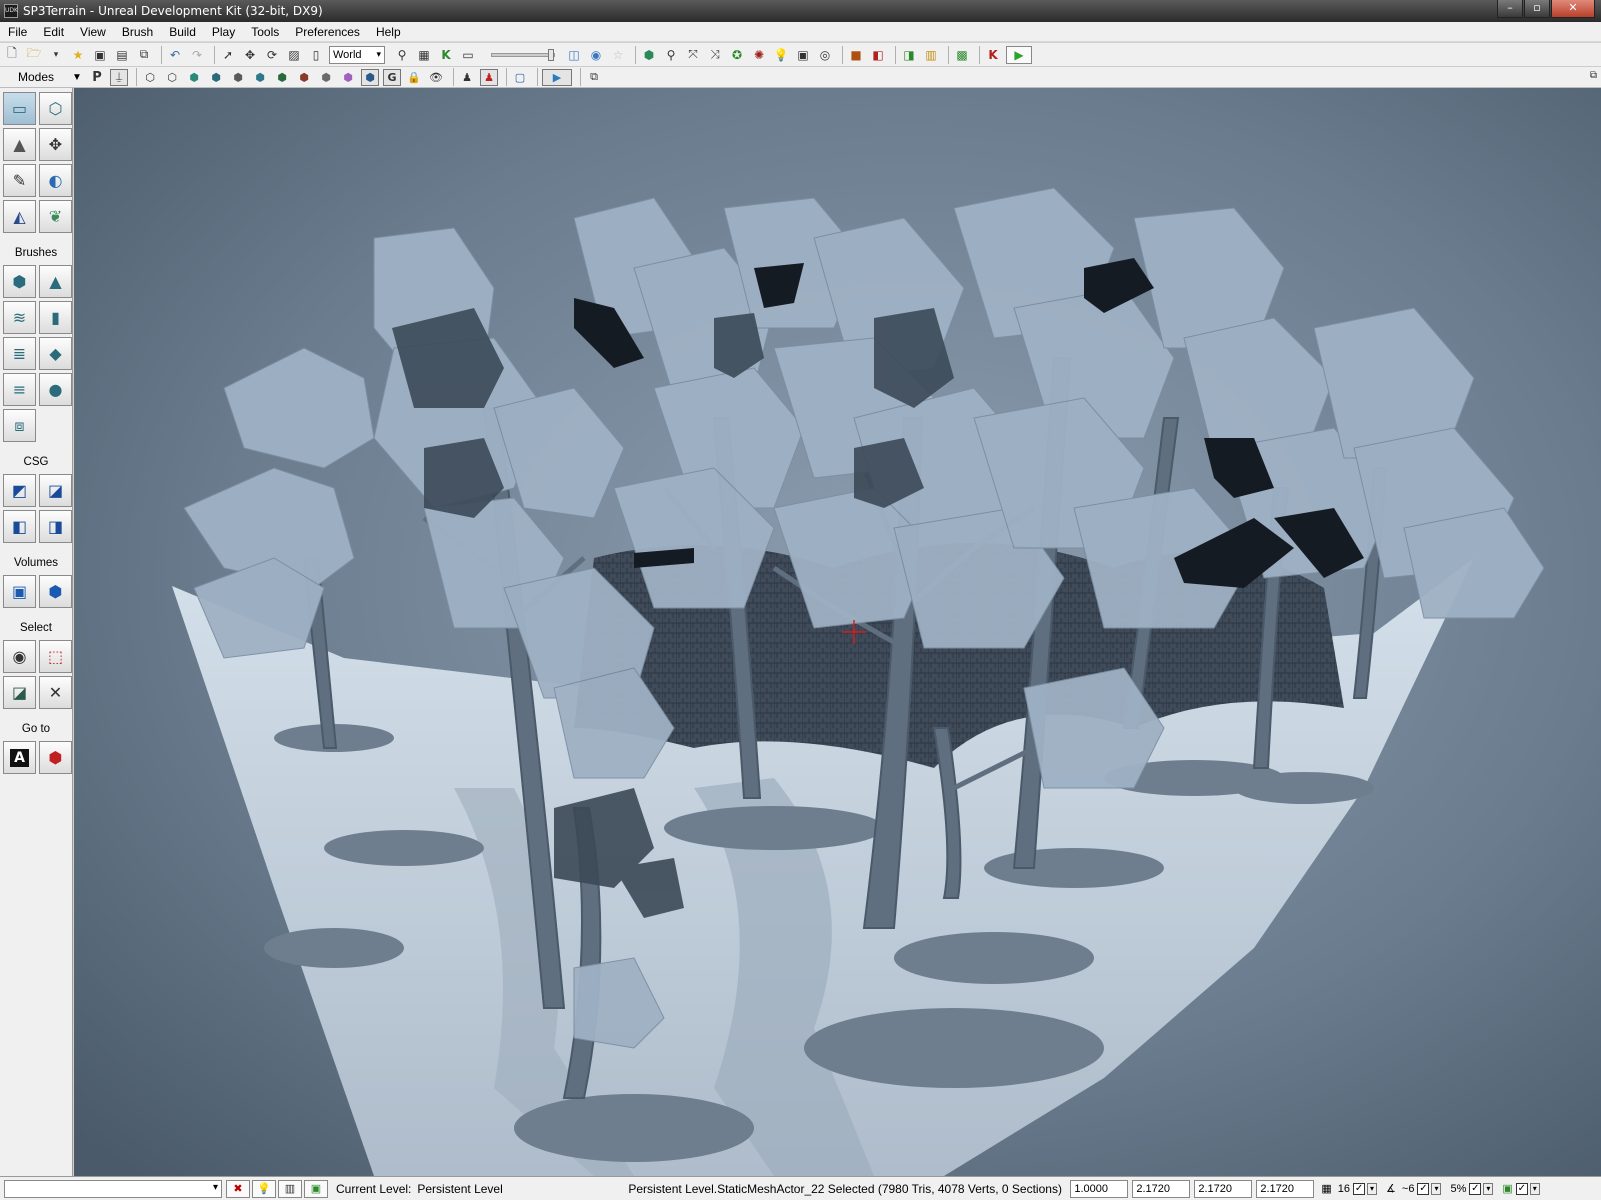  I want to click on unlit-icon: ⬢, so click(194, 77).